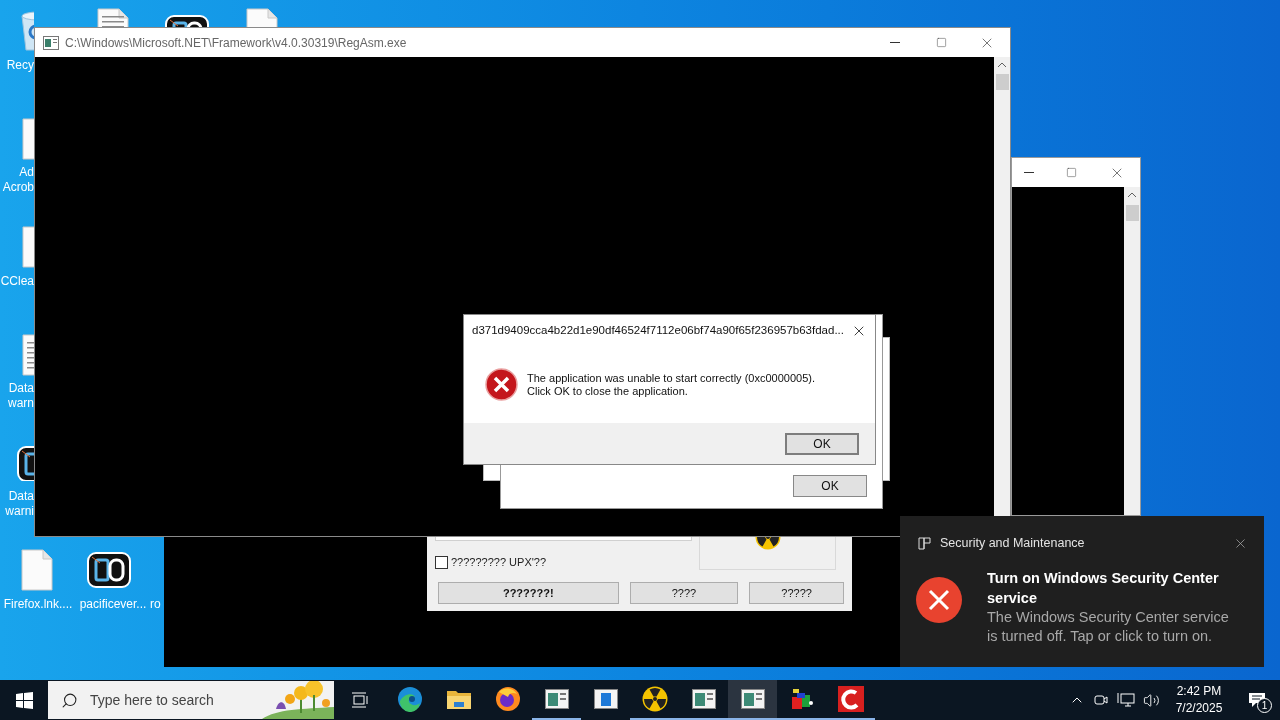 Image resolution: width=1280 pixels, height=720 pixels. What do you see at coordinates (236, 43) in the screenshot?
I see `window-title: C:\Windows\Microsoft.NET\Framework\v4.0.30319\RegAsm.exe` at bounding box center [236, 43].